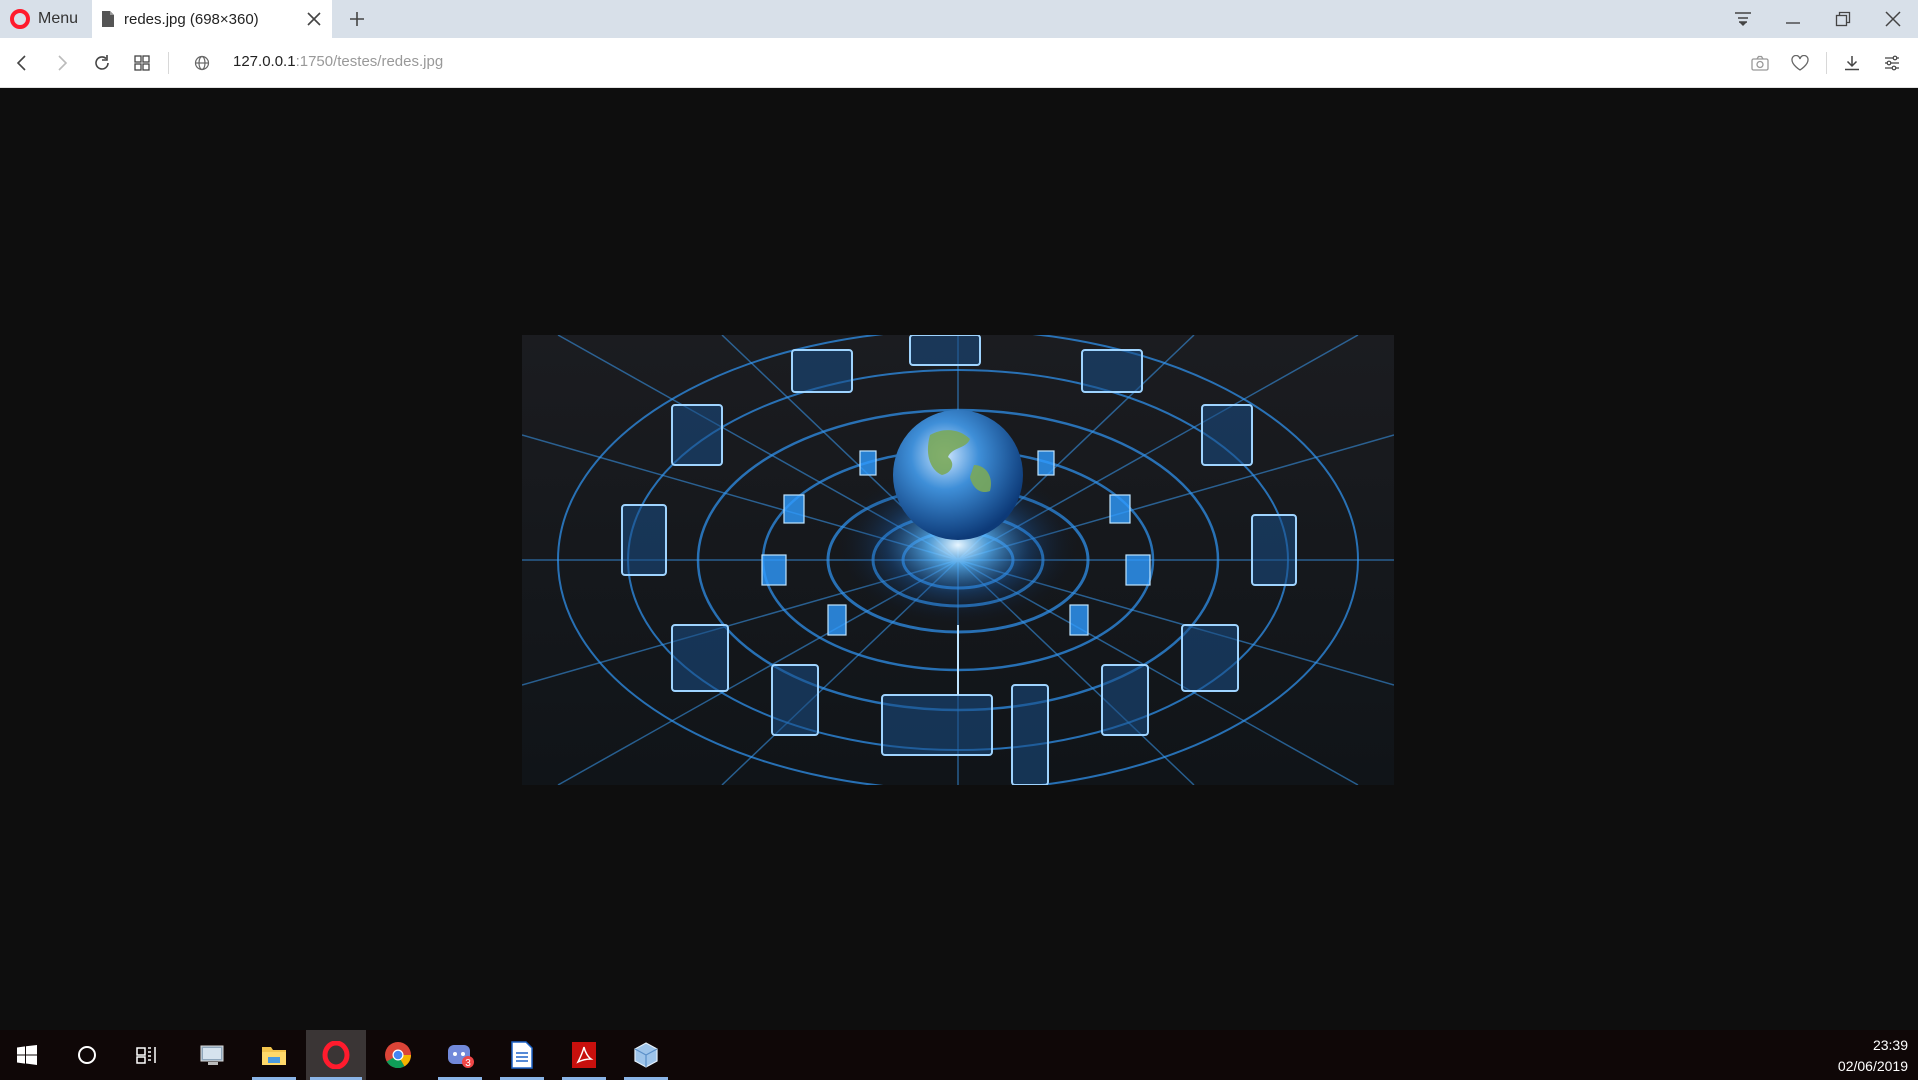  What do you see at coordinates (102, 63) in the screenshot?
I see `reload-icon` at bounding box center [102, 63].